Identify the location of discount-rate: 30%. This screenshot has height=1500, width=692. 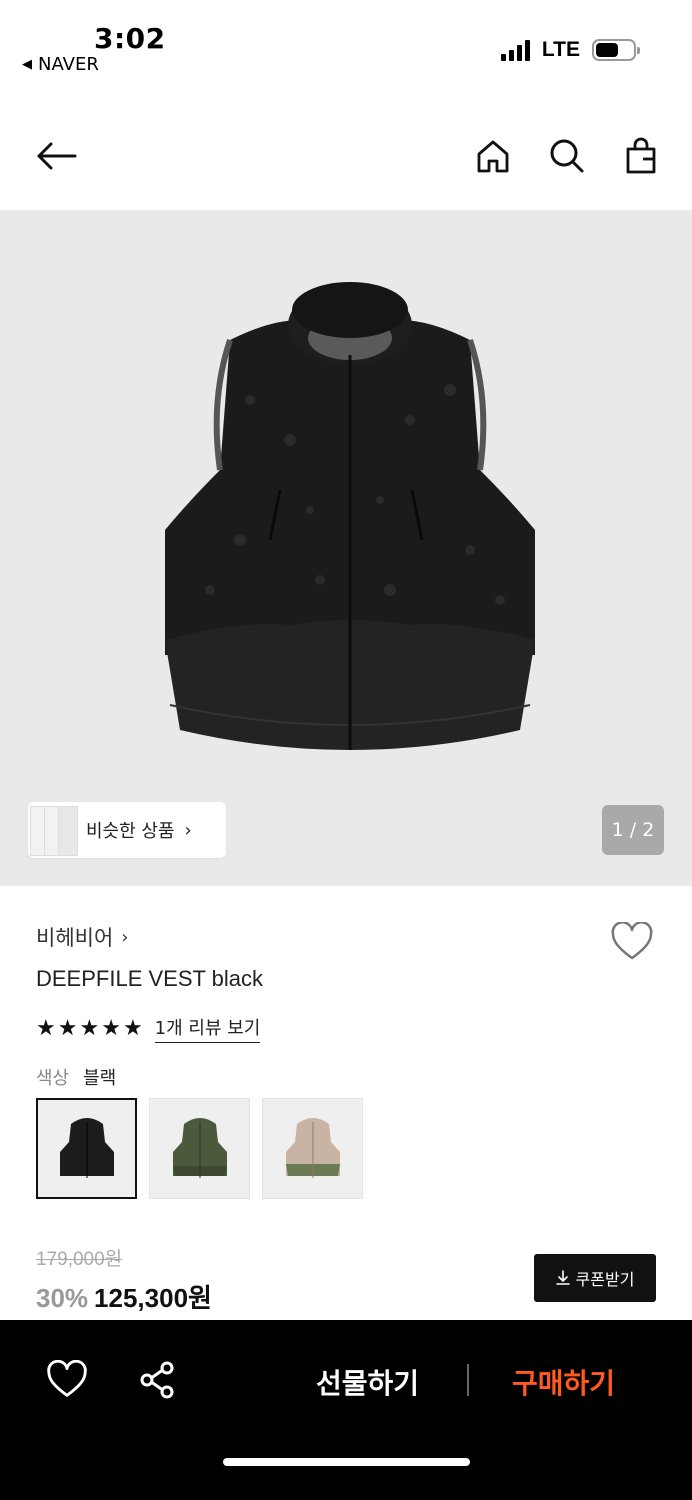
(62, 1298).